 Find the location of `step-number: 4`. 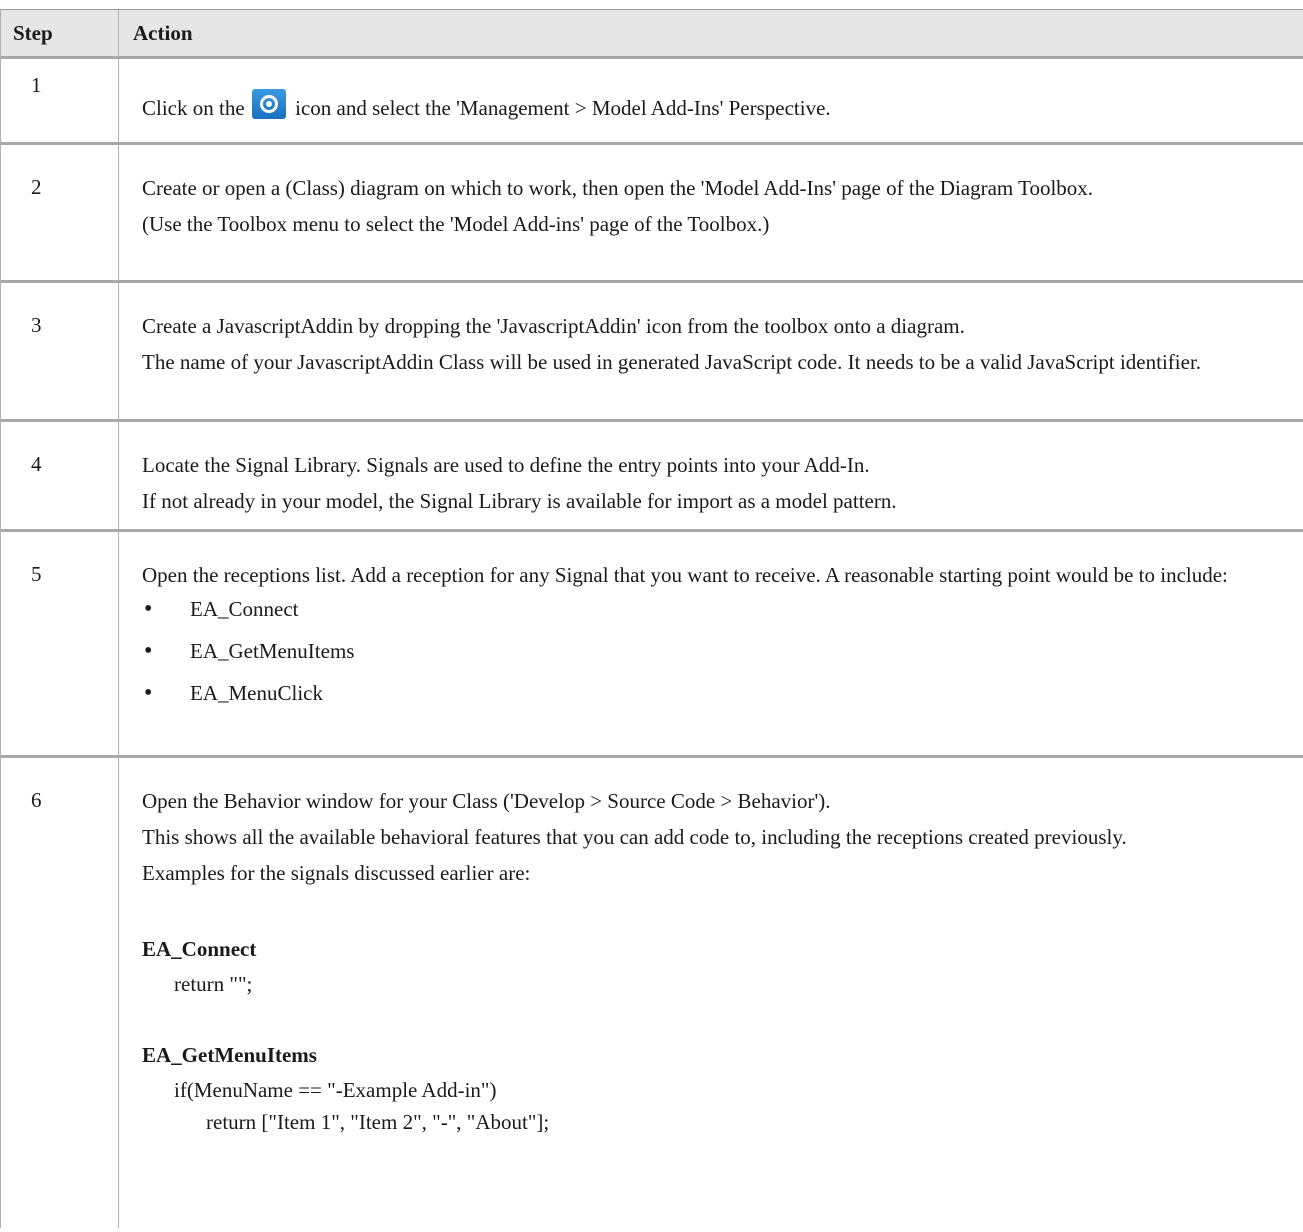

step-number: 4 is located at coordinates (60, 475).